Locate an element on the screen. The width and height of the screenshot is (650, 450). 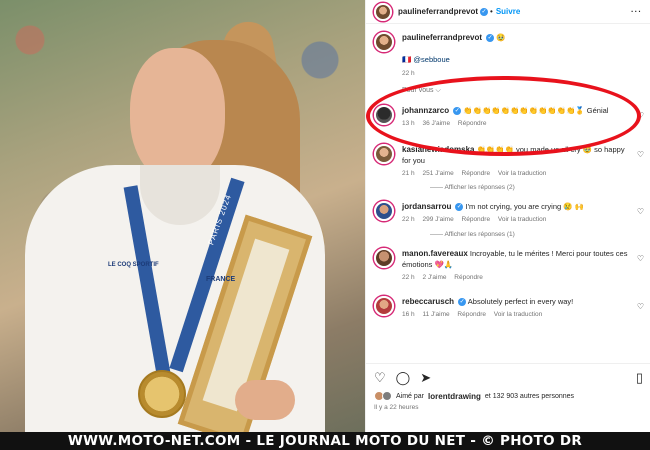
show-replies-link: —— Afficher les réponses (2) is located at coordinates (508, 189).